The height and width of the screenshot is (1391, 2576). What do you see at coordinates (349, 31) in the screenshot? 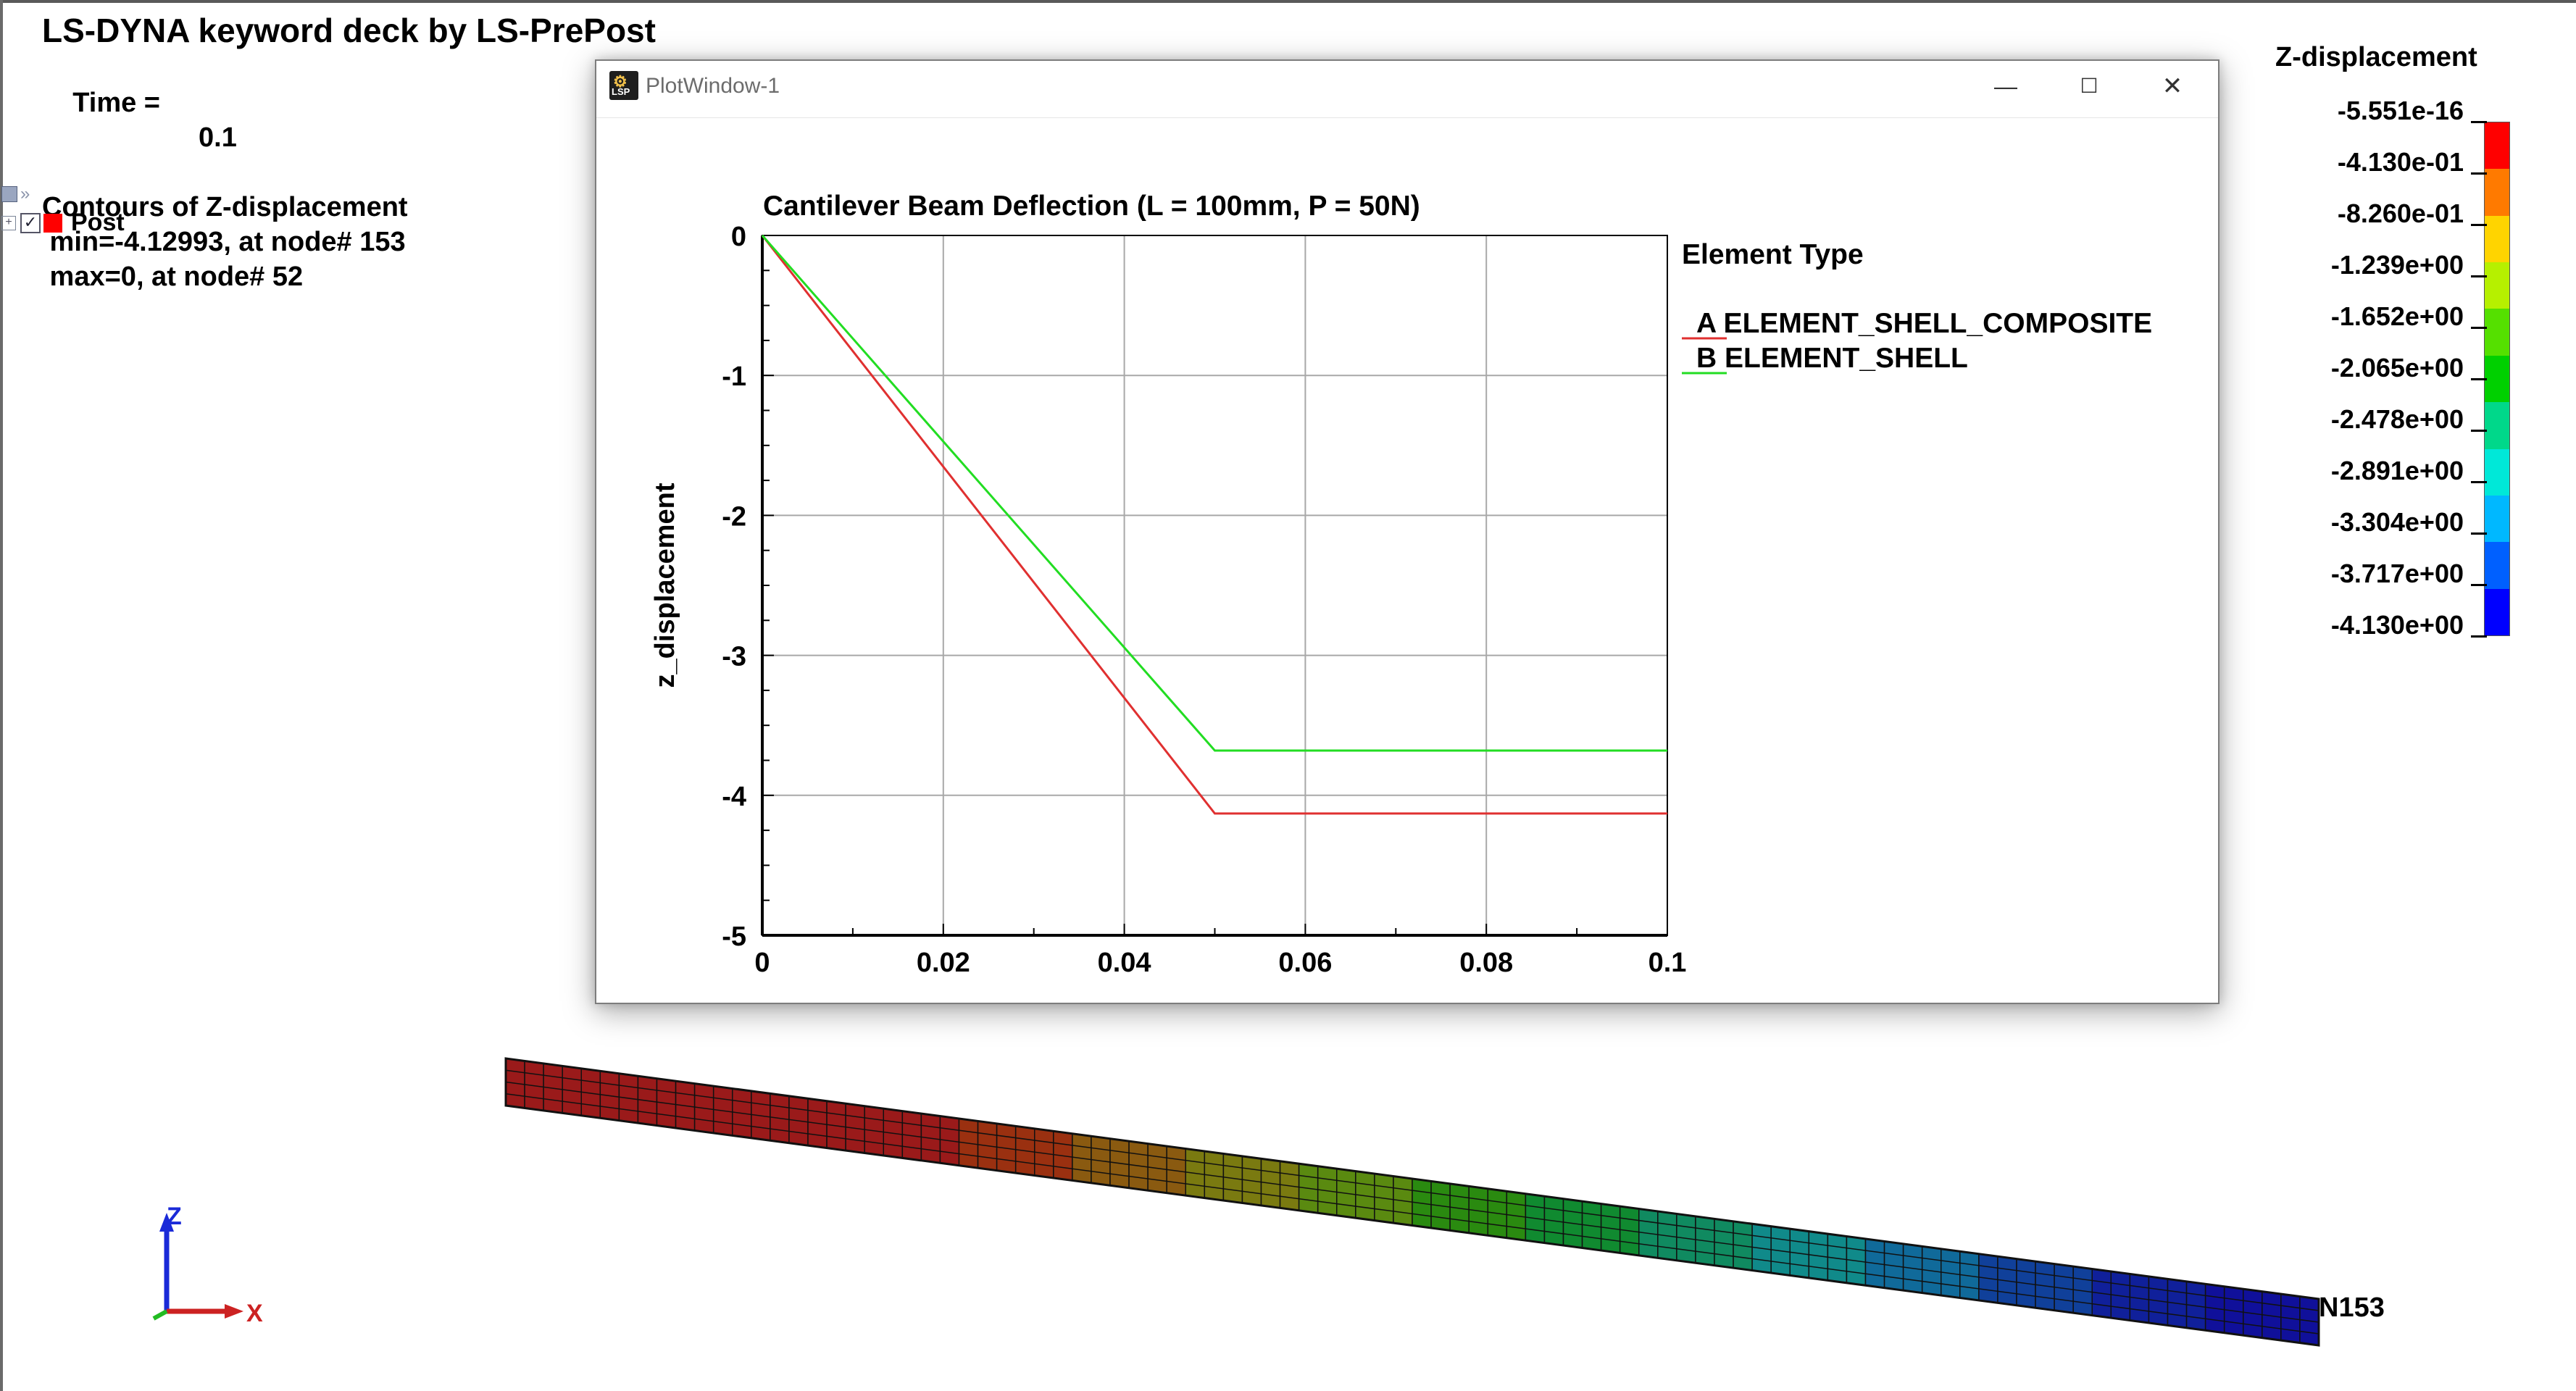
I see `deck-title: LS-DYNA keyword deck by LS-PrePost` at bounding box center [349, 31].